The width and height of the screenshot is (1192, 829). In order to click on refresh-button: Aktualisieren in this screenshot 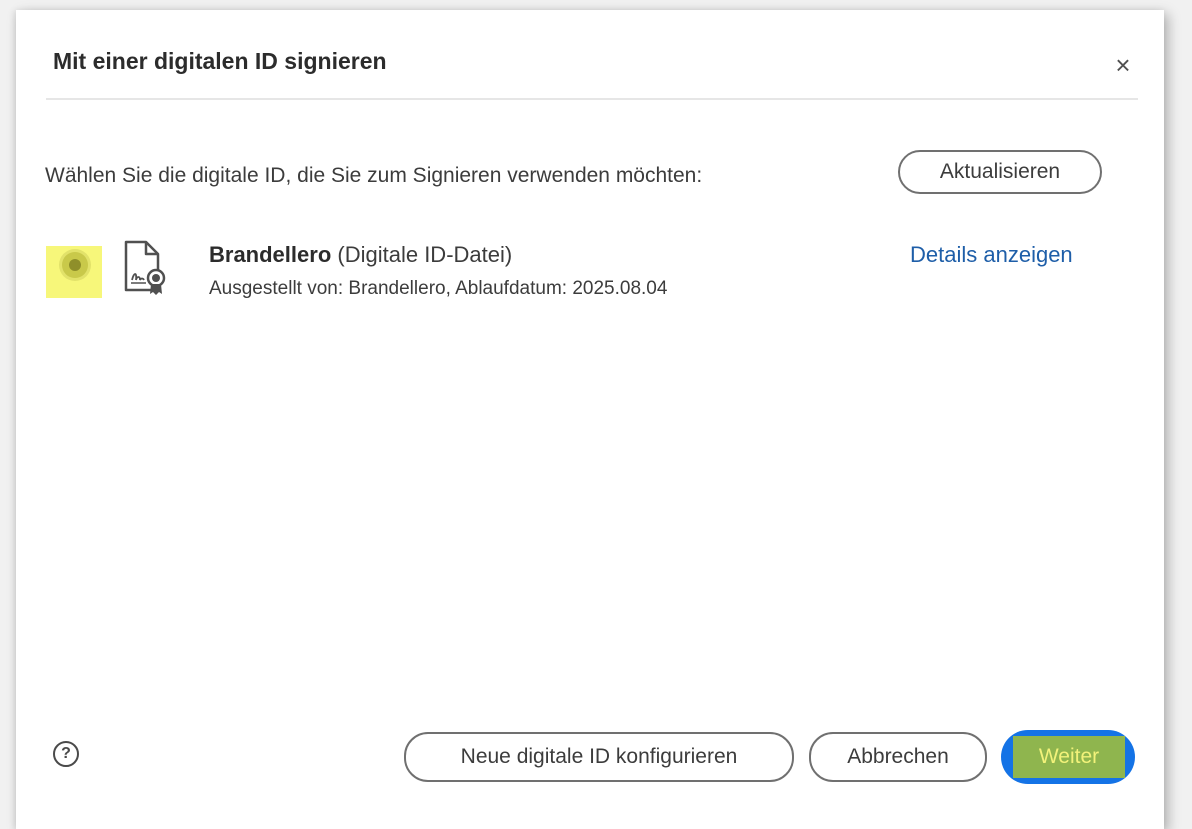, I will do `click(1000, 172)`.